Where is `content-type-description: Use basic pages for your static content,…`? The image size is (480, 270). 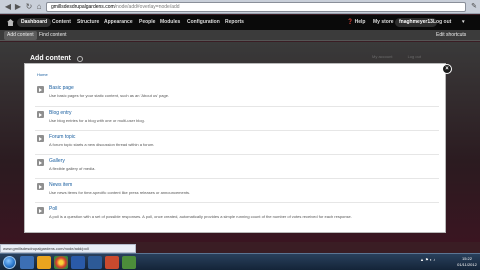
content-type-description: Use basic pages for your static content,… is located at coordinates (109, 95).